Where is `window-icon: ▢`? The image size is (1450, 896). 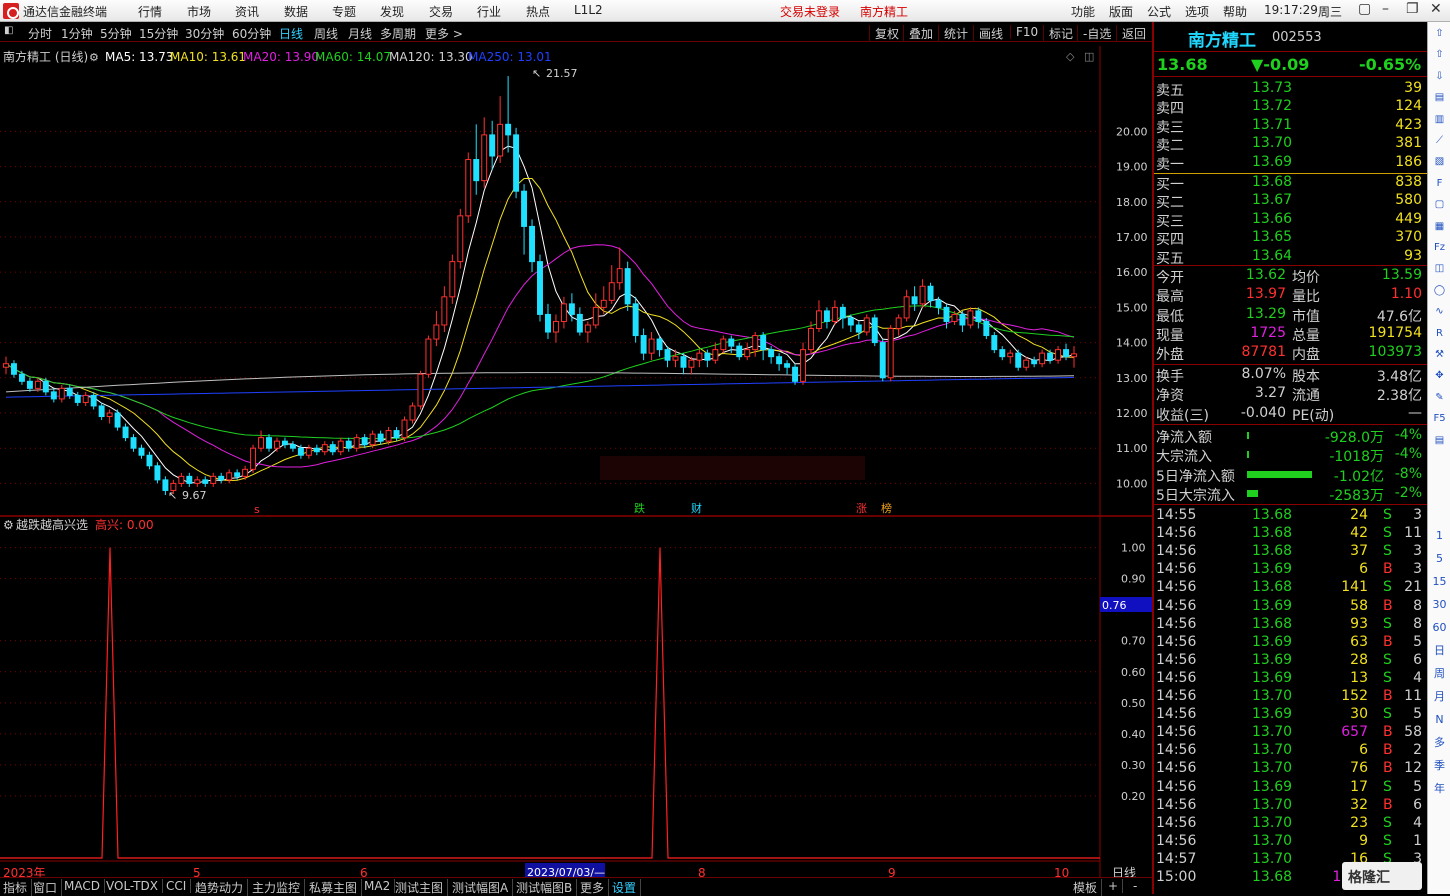
window-icon: ▢ is located at coordinates (1364, 9).